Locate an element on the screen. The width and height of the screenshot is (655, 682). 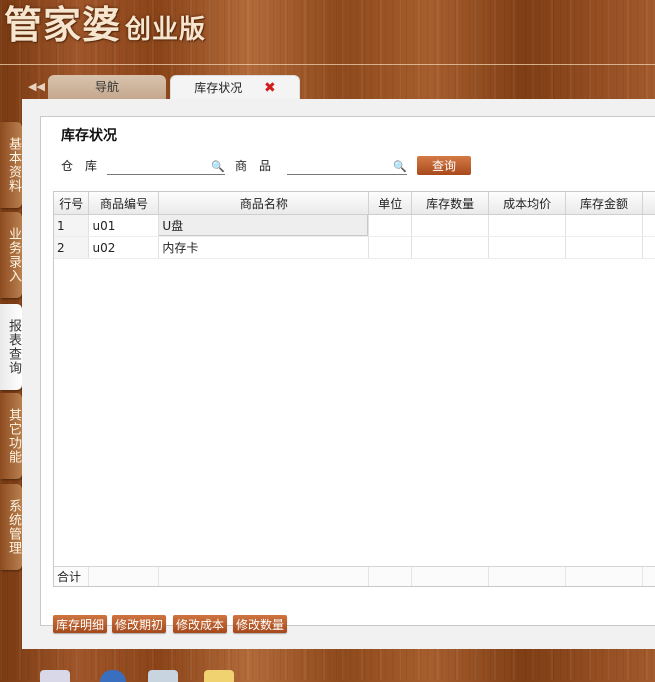
app-logo: 管家婆 创业版 is located at coordinates (105, 24).